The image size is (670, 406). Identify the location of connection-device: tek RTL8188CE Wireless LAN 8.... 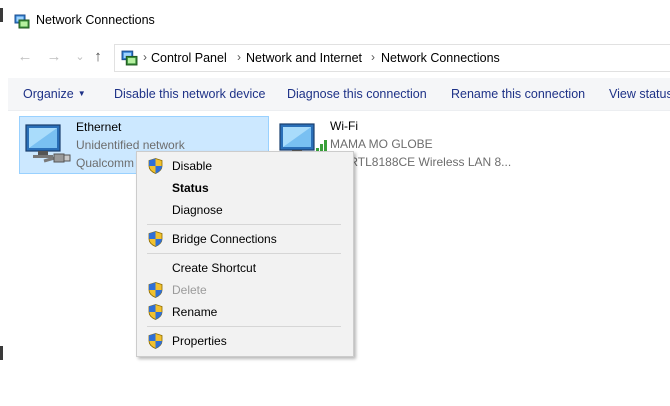
(421, 162).